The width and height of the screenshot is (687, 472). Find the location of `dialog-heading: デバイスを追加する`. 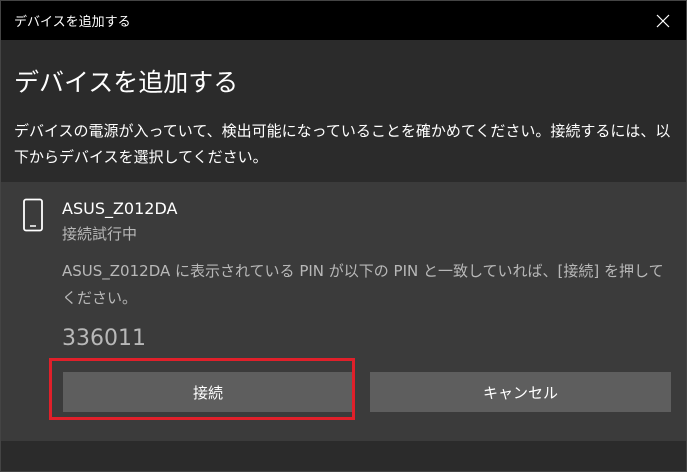

dialog-heading: デバイスを追加する is located at coordinates (126, 82).